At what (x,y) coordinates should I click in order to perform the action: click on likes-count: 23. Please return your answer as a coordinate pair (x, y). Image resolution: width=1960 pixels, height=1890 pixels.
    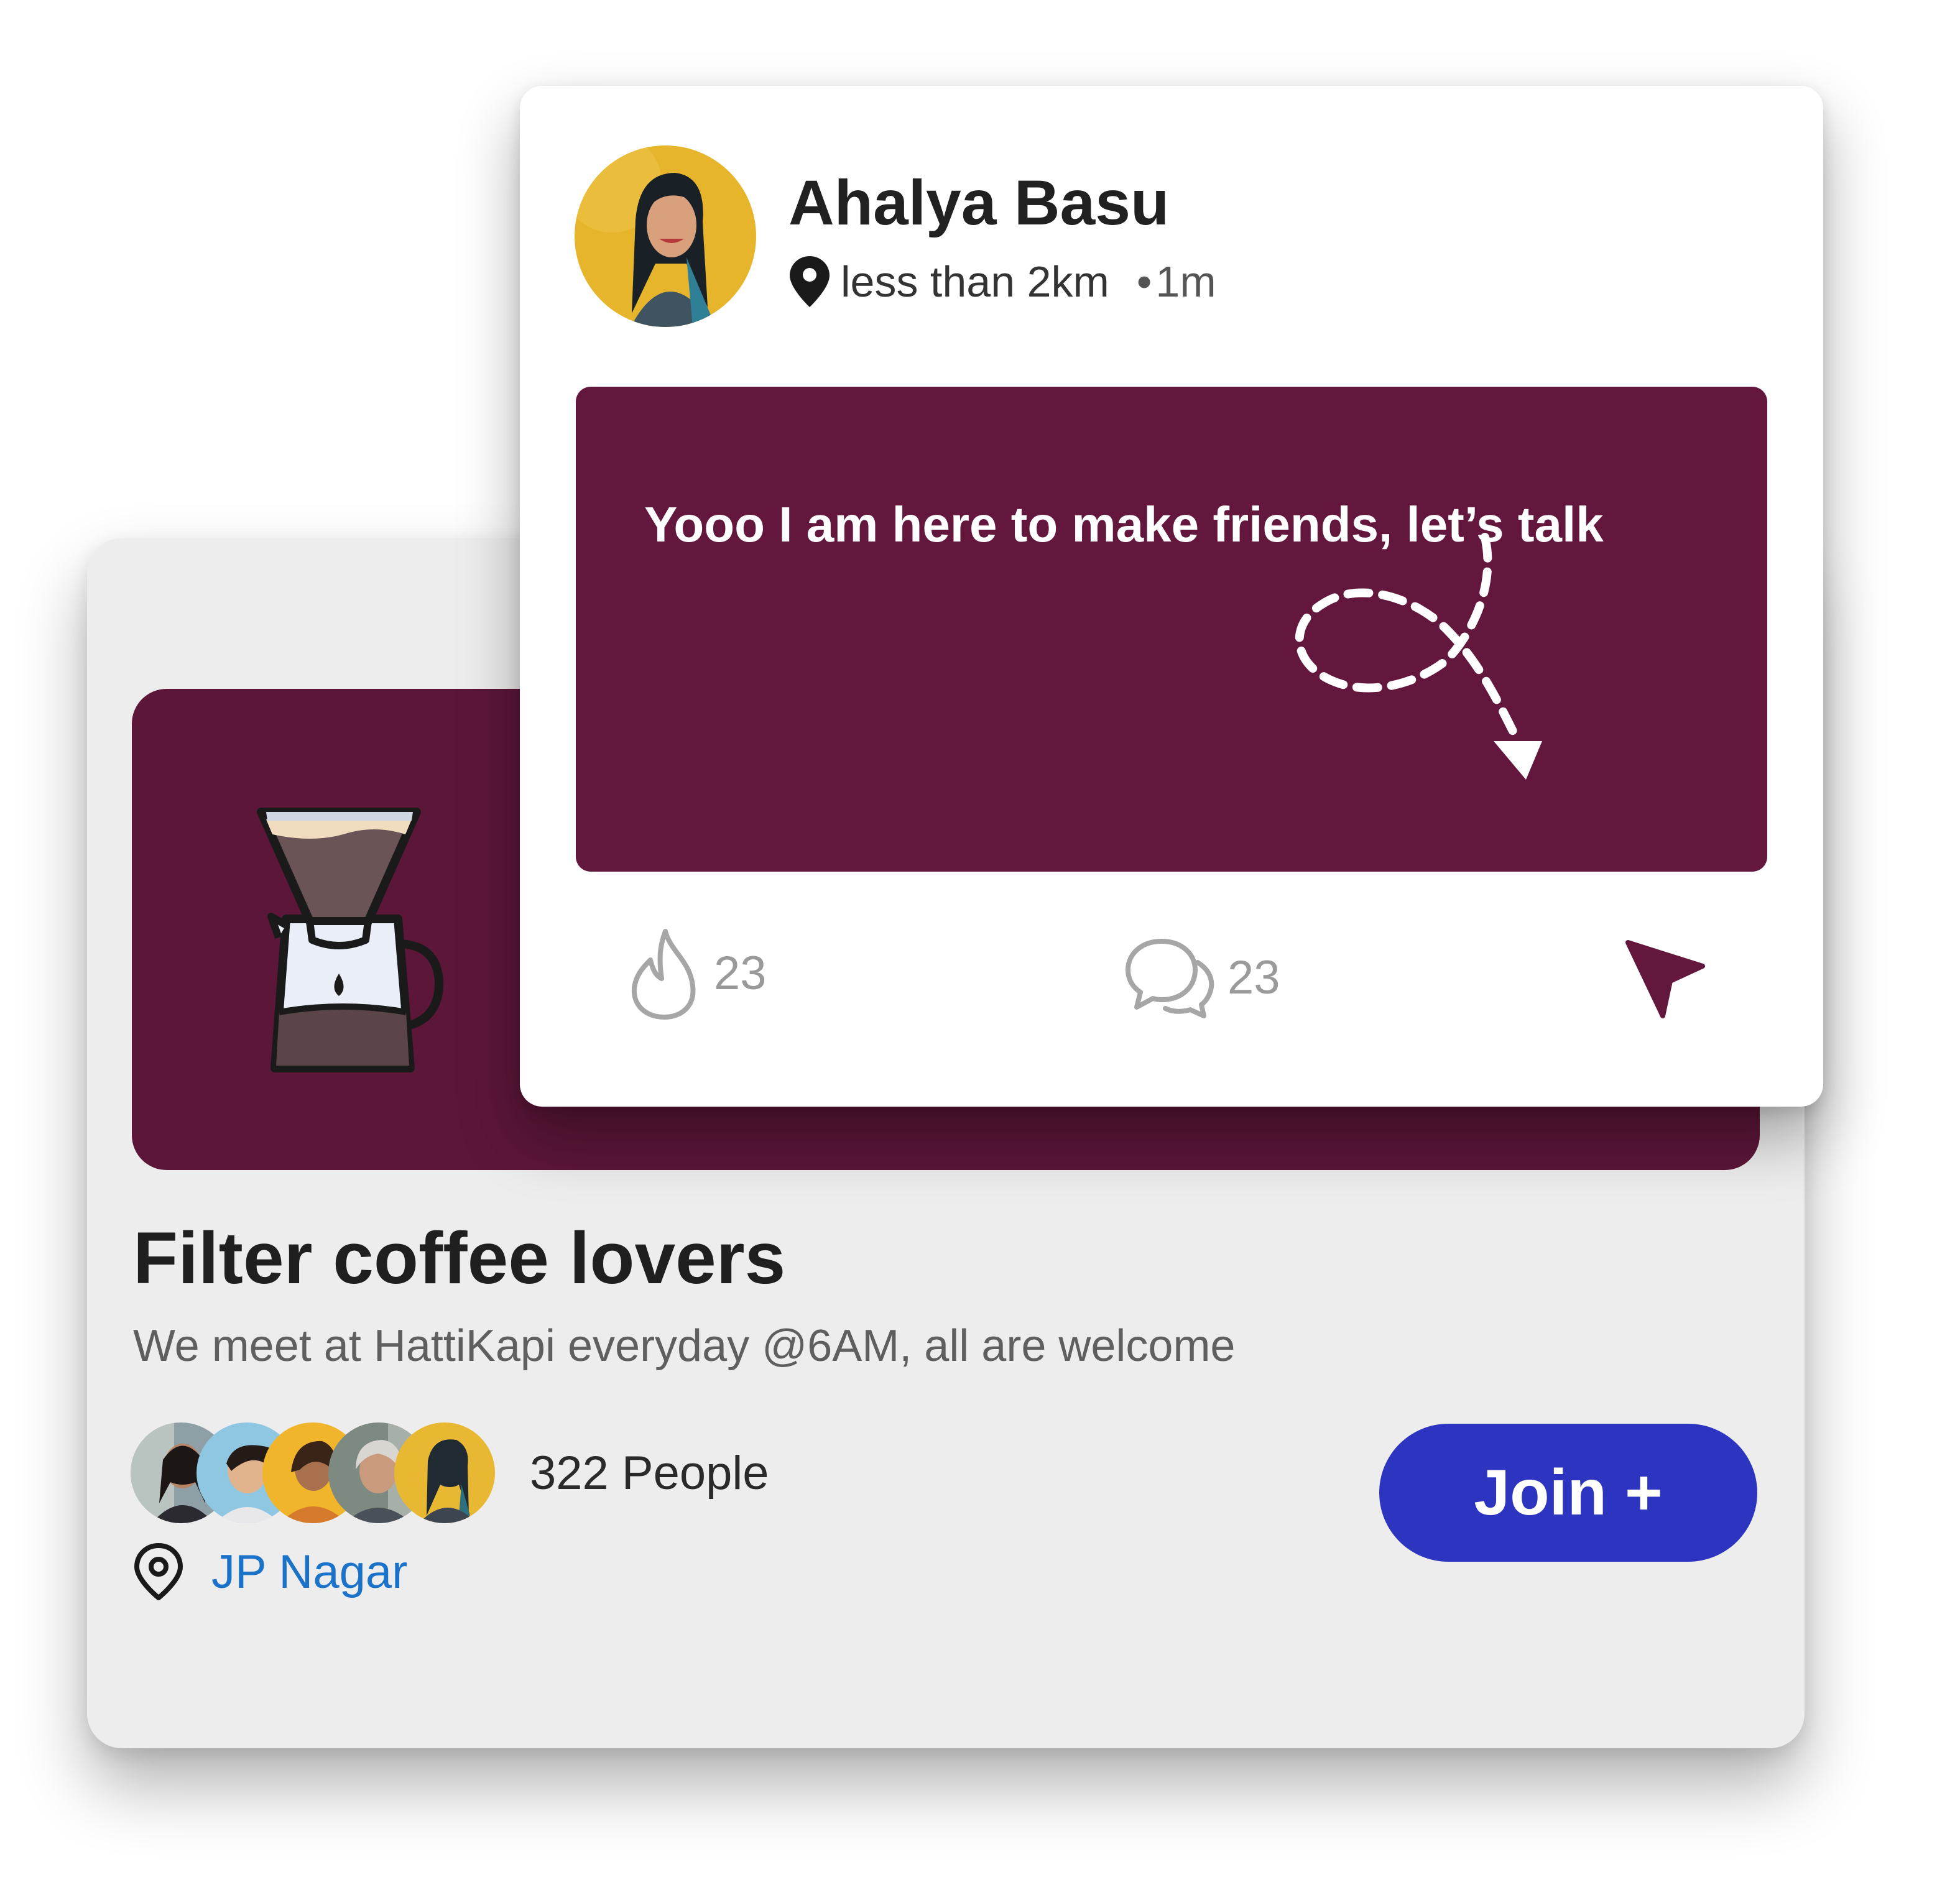
    Looking at the image, I should click on (741, 973).